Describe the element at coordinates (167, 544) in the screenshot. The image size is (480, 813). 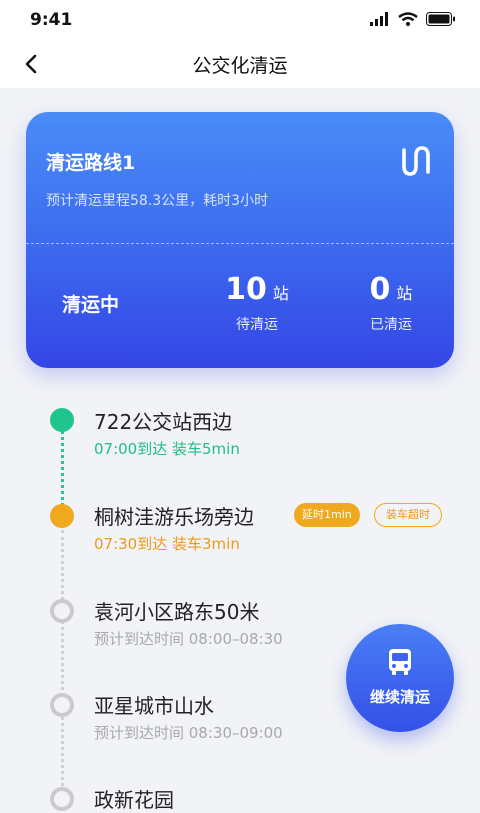
I see `stop-detail: 07:30到达 装车3min` at that location.